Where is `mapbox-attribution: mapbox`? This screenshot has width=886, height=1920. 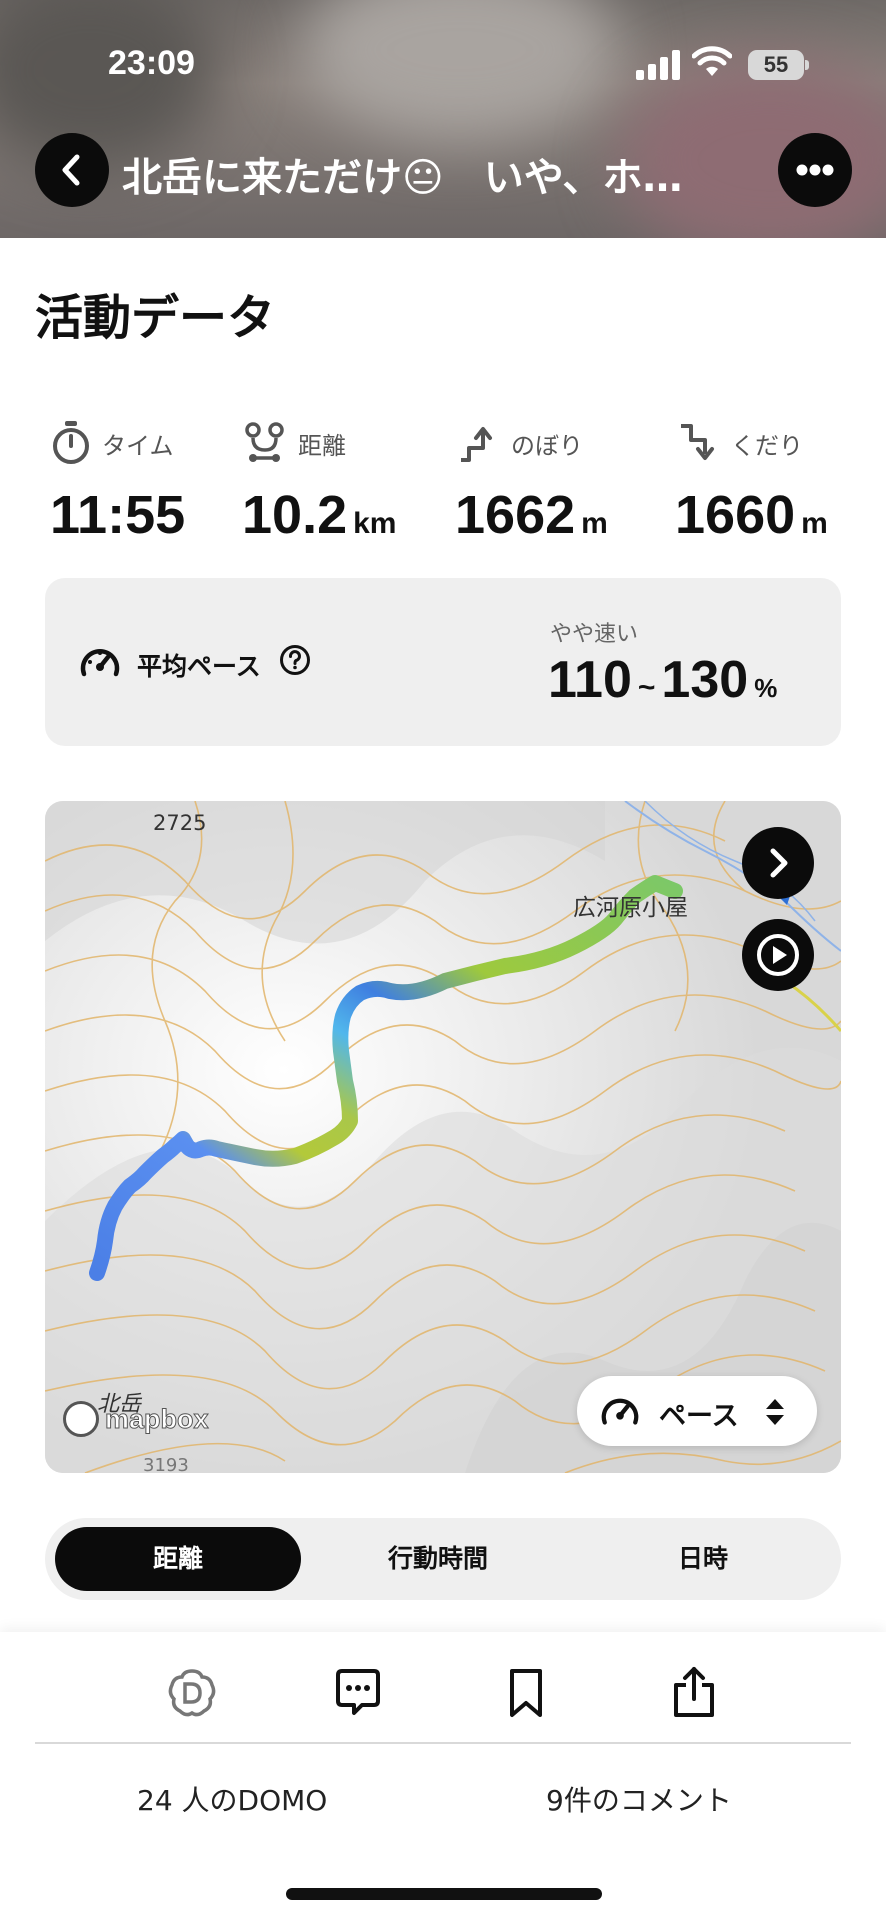 mapbox-attribution: mapbox is located at coordinates (136, 1419).